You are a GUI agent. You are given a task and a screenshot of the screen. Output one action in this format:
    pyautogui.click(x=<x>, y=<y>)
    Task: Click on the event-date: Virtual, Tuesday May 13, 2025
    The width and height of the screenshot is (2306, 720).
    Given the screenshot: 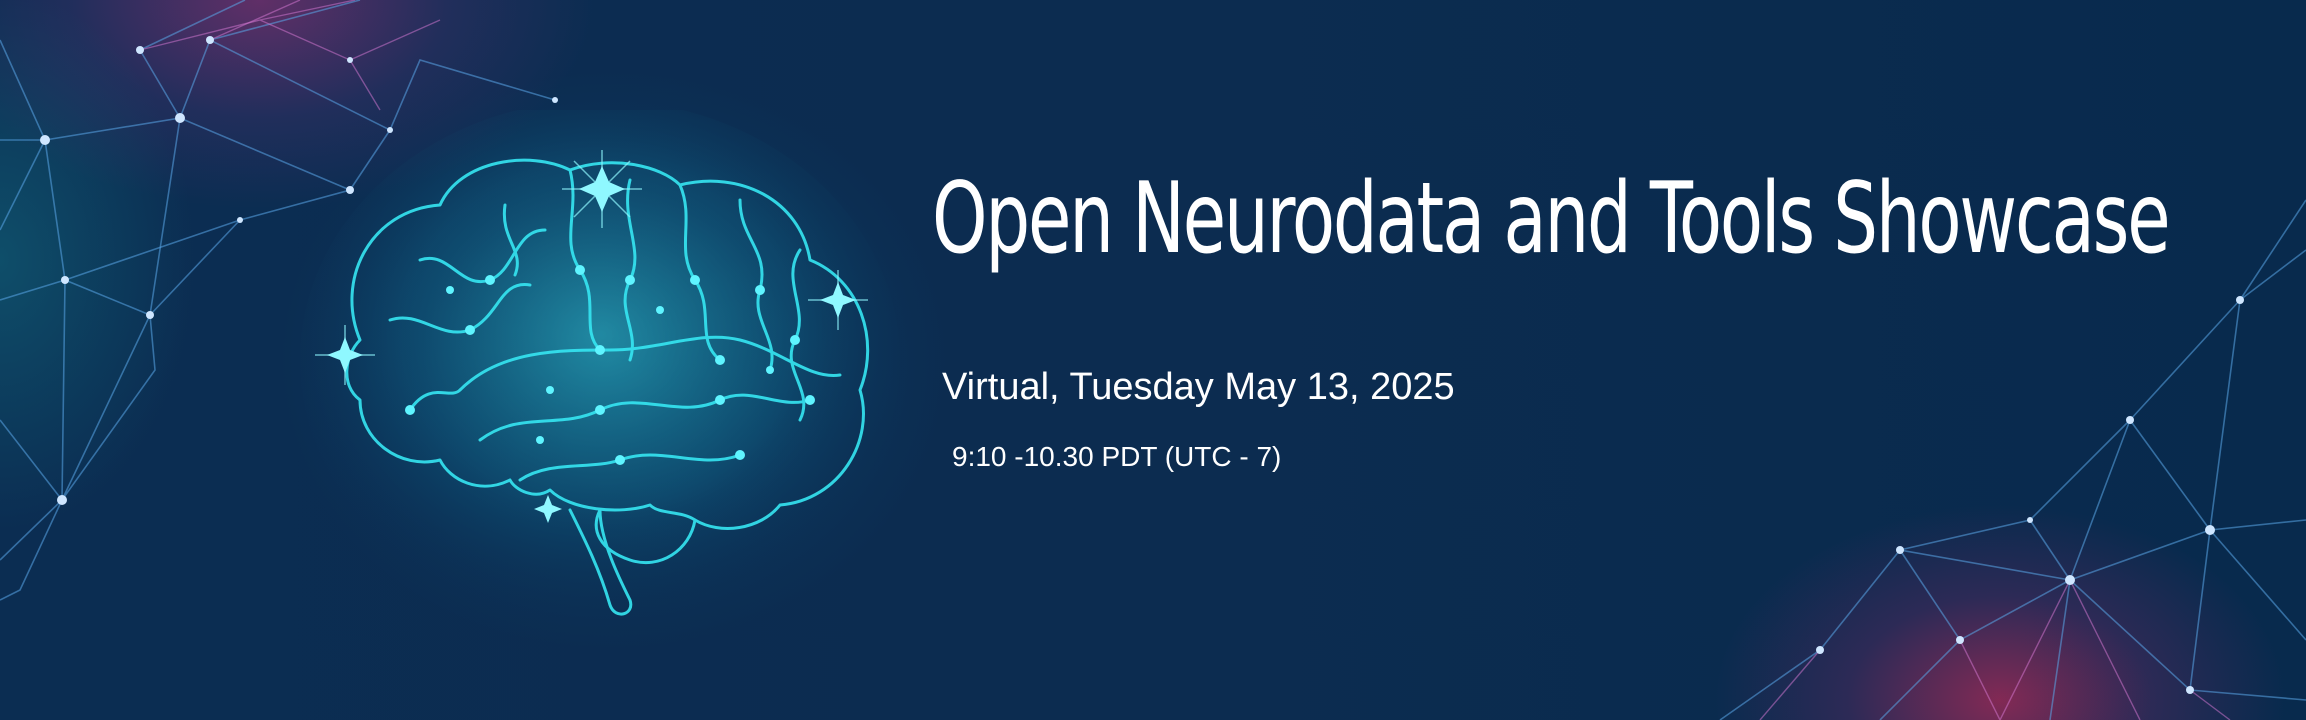 What is the action you would take?
    pyautogui.click(x=1198, y=387)
    